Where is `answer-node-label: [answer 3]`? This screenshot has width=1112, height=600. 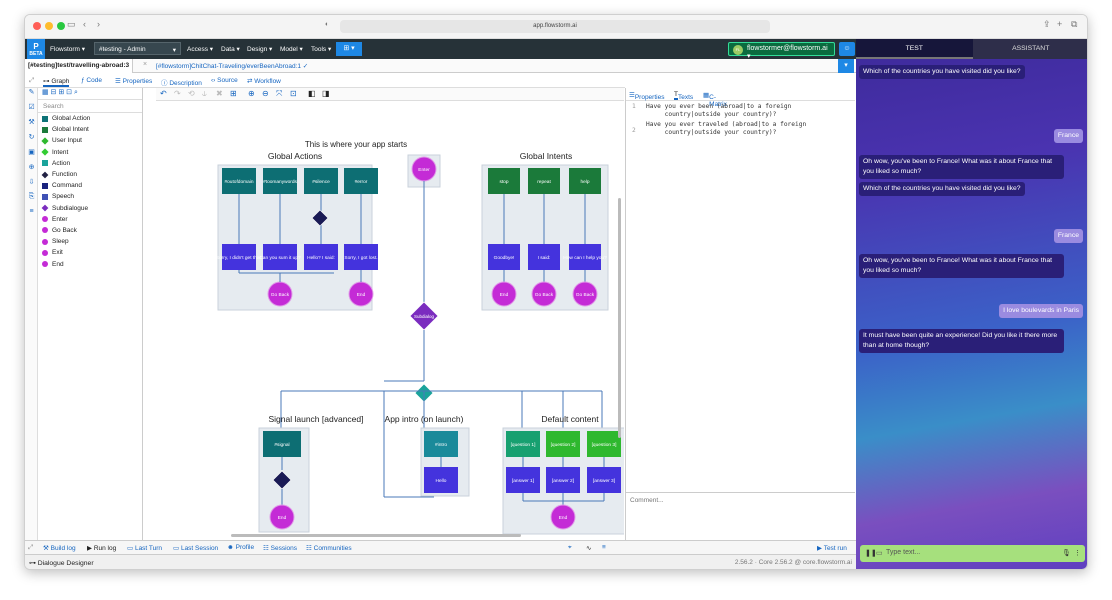 answer-node-label: [answer 3] is located at coordinates (604, 481).